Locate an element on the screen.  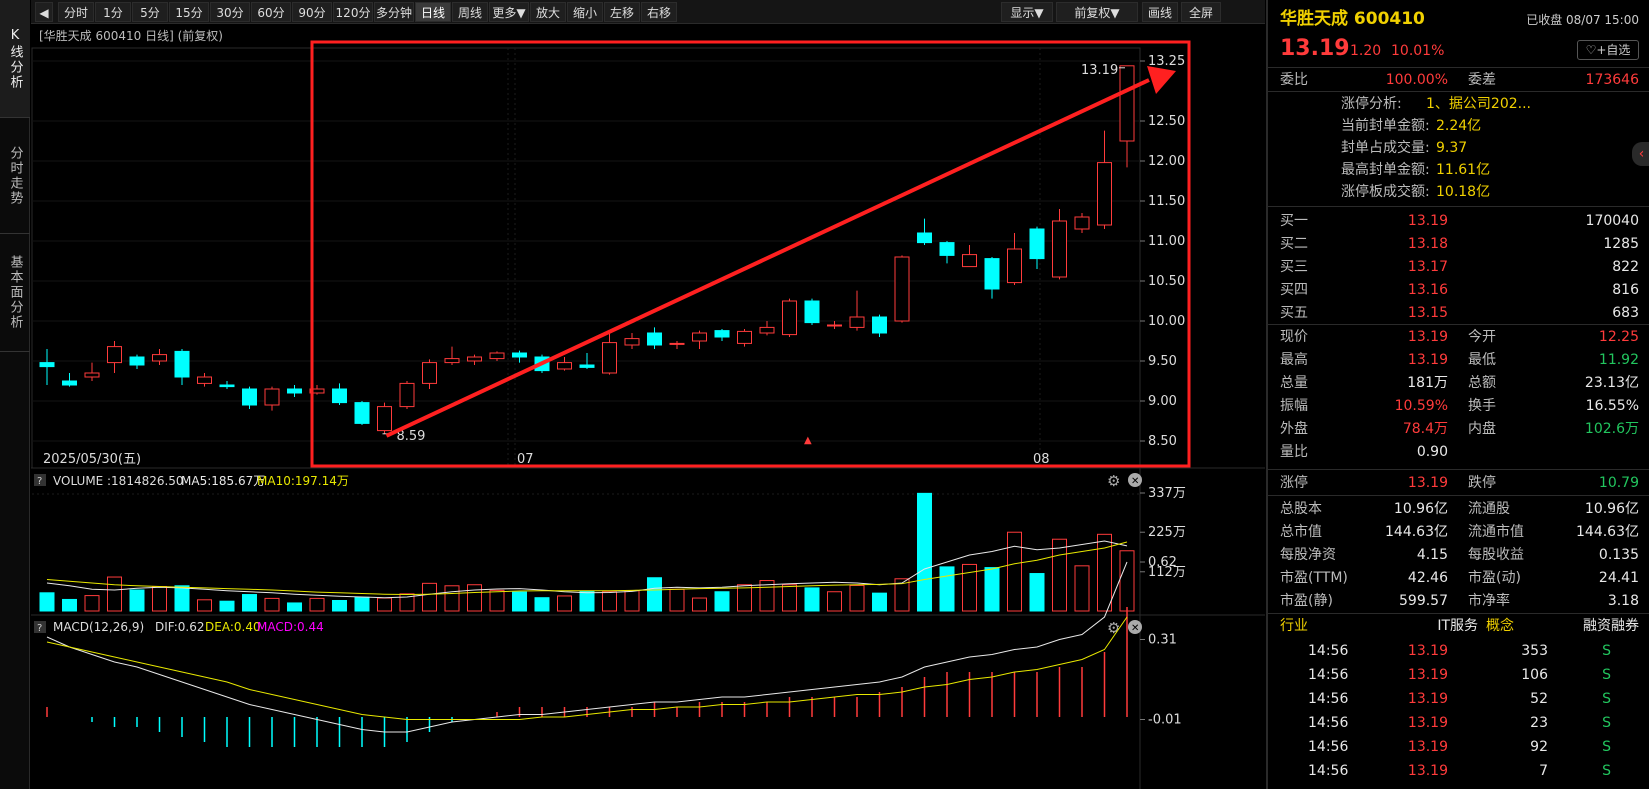
toolbar-right-item-3: 全屏 is located at coordinates (1201, 12).